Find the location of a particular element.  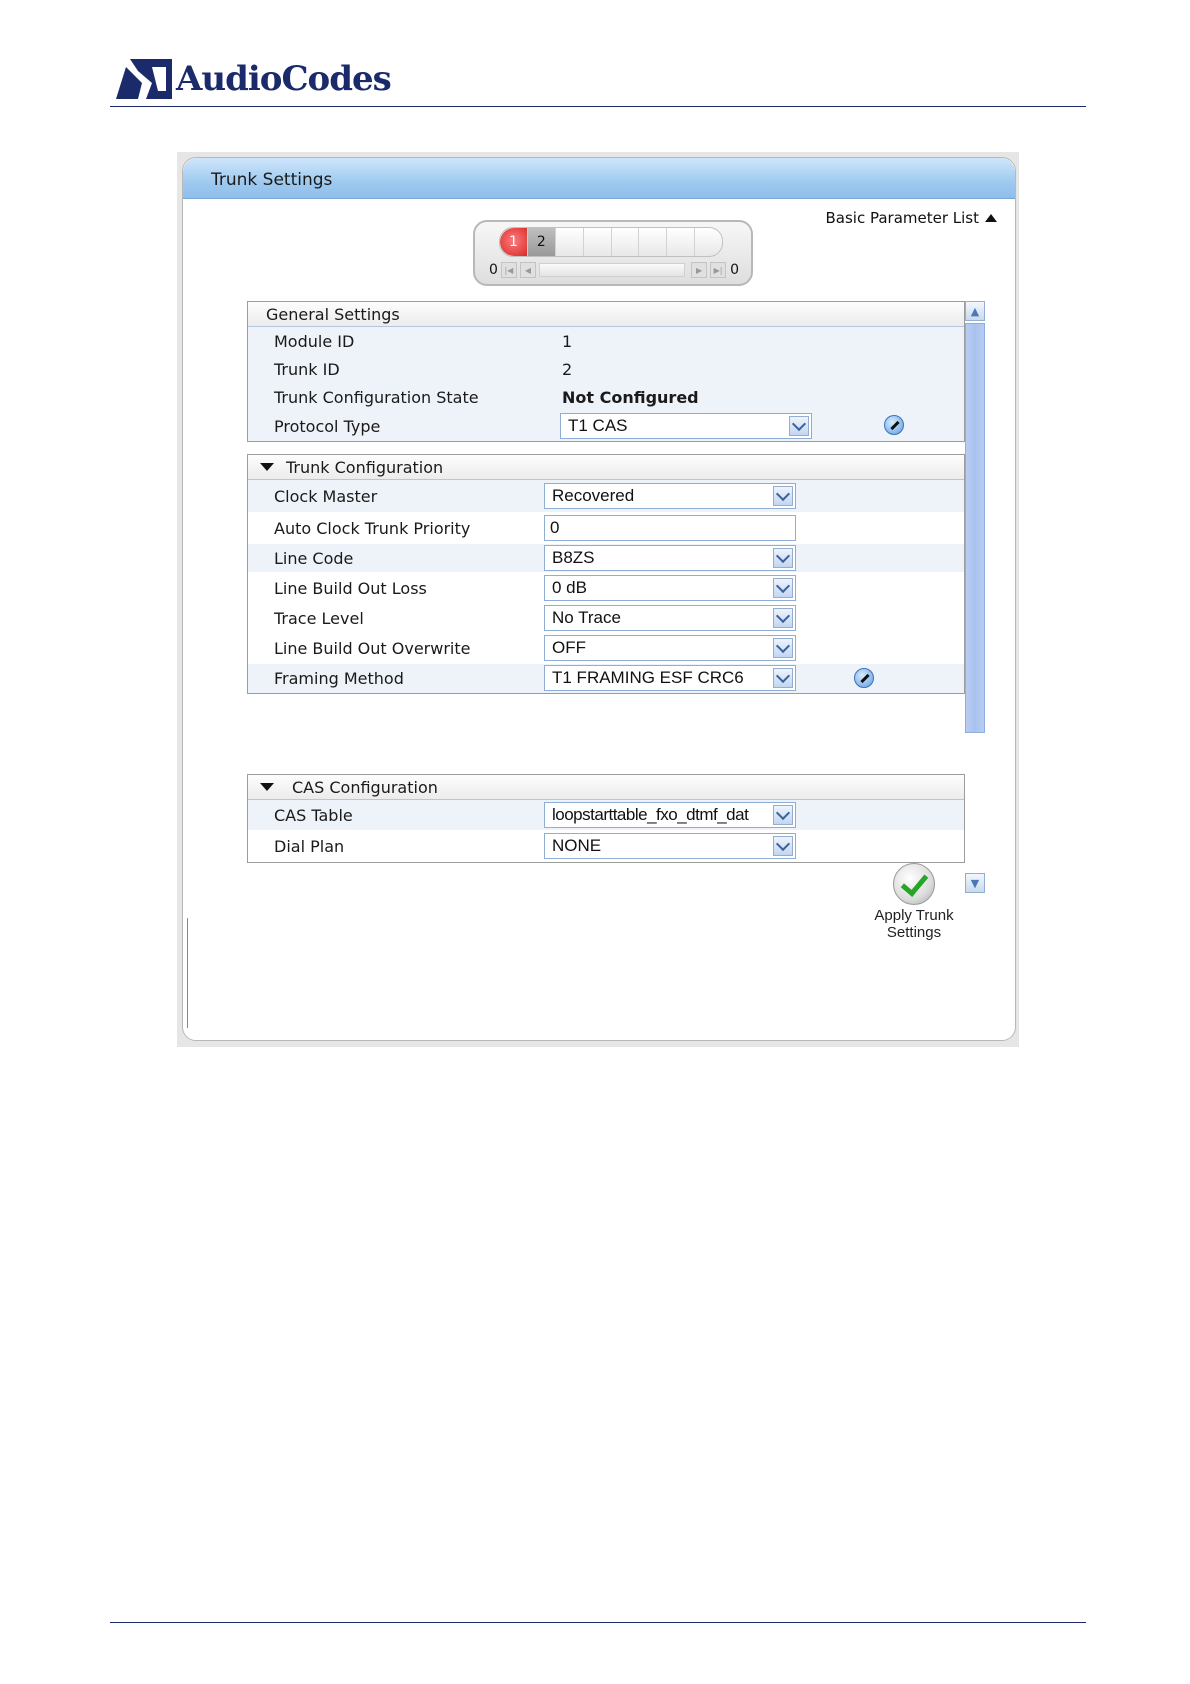

line-build-out-loss-select: 0 dB is located at coordinates (670, 588).